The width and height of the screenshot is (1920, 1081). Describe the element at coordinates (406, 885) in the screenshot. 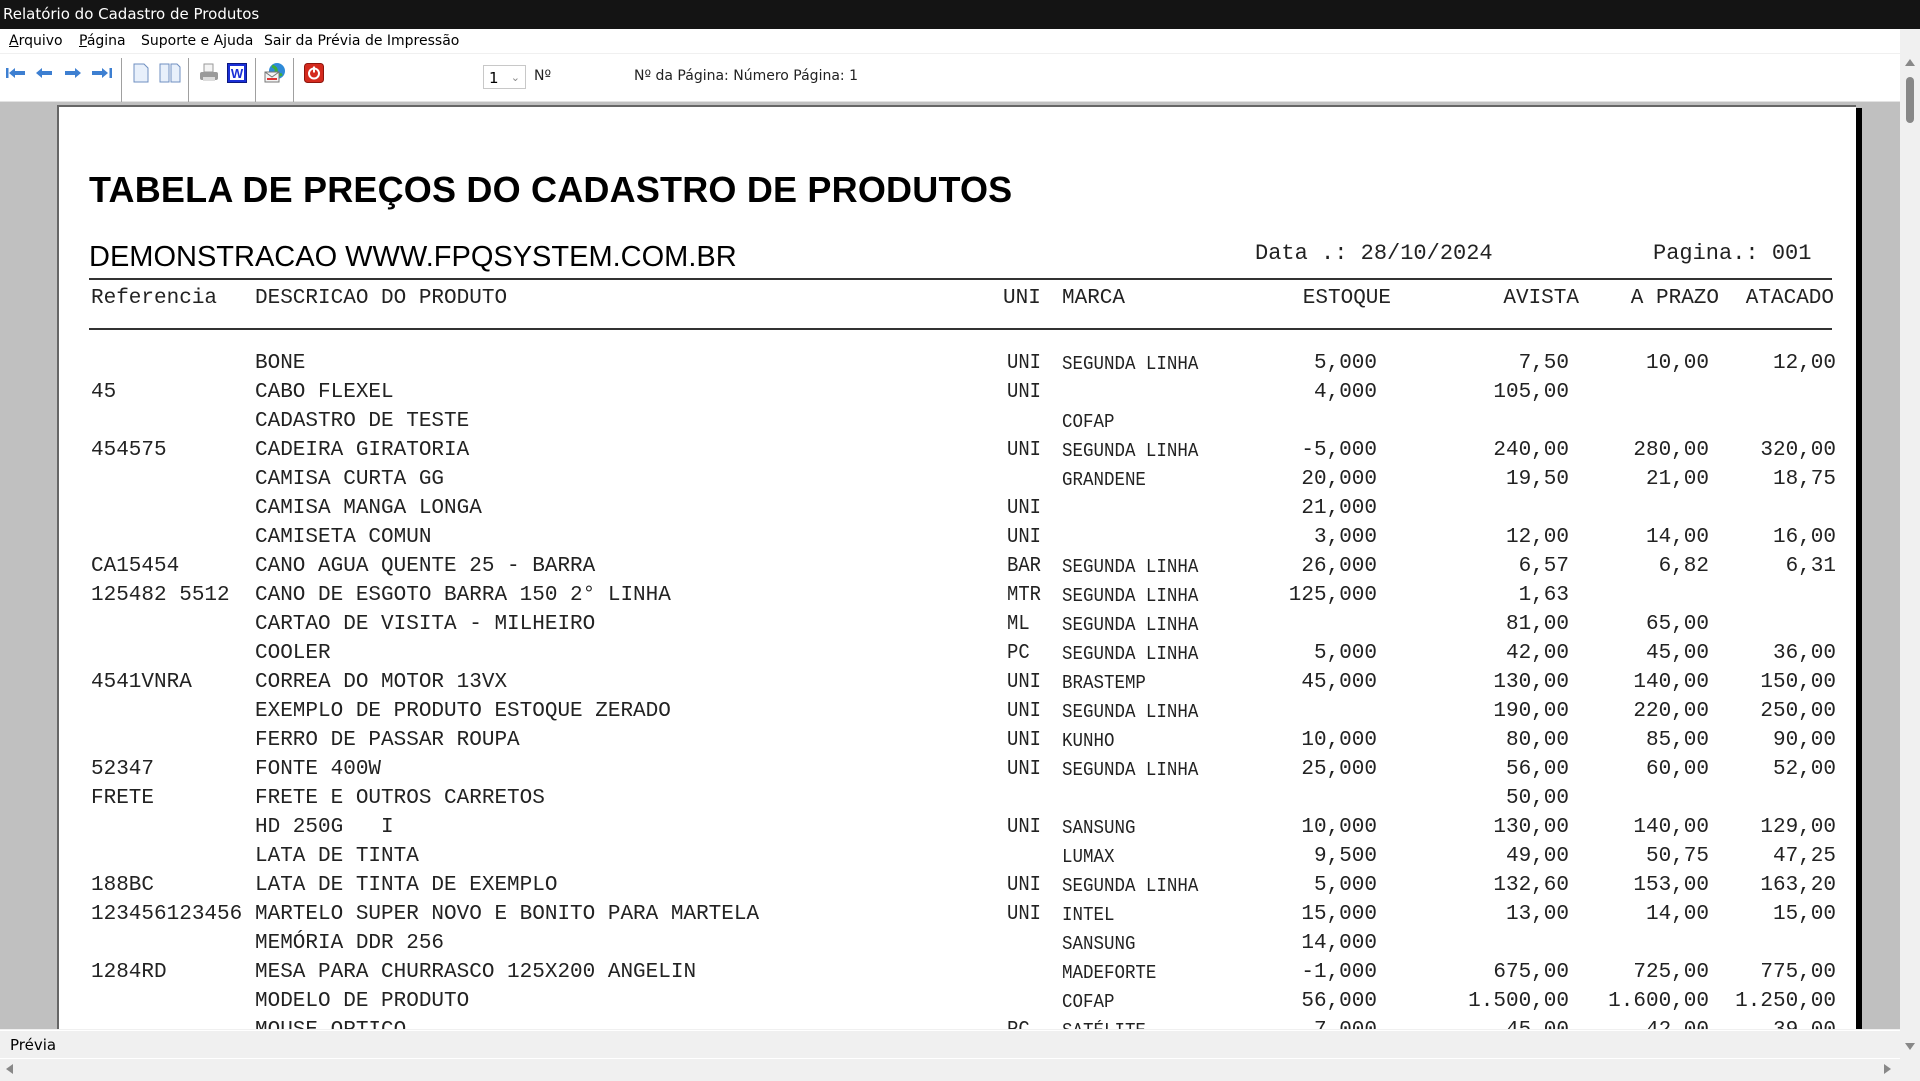

I see `cell-desc: LATA DE TINTA DE EXEMPLO` at that location.